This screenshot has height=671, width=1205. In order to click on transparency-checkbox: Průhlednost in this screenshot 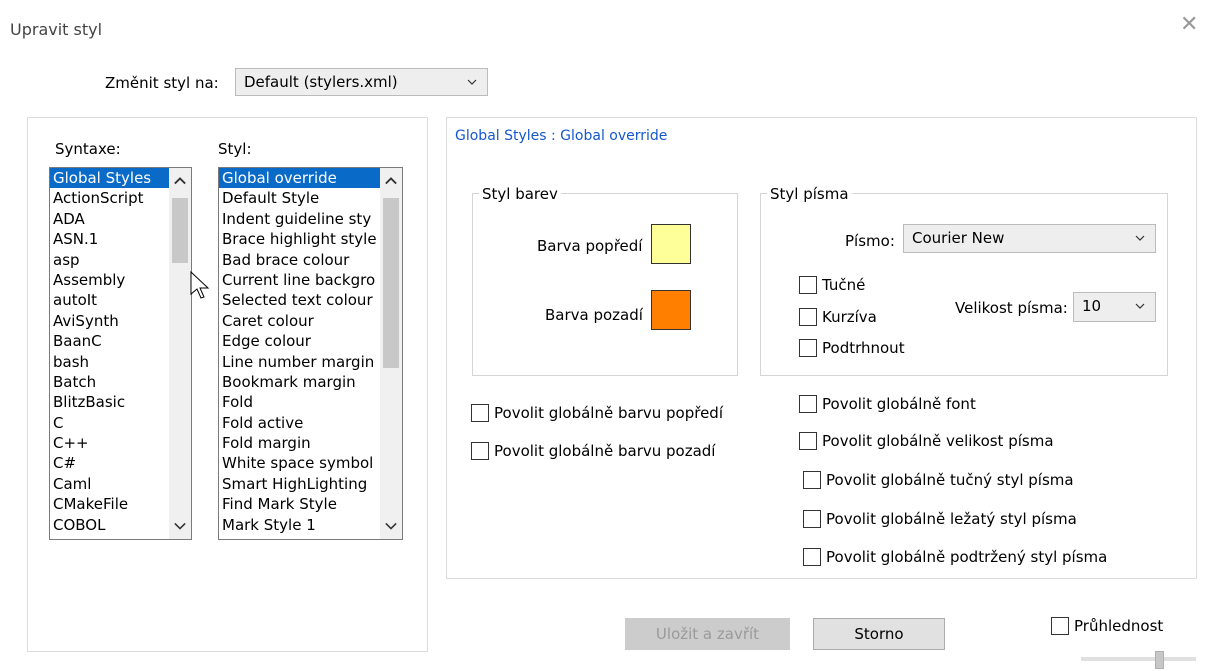, I will do `click(1107, 626)`.